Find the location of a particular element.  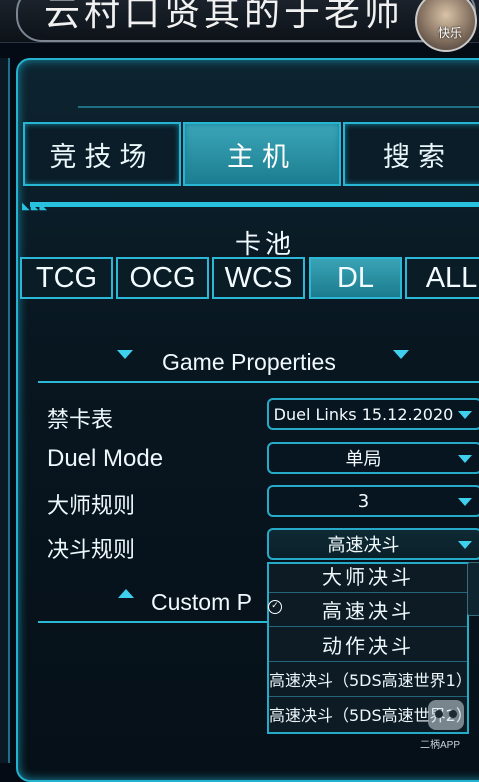

avatar-label: 快乐 is located at coordinates (450, 33).